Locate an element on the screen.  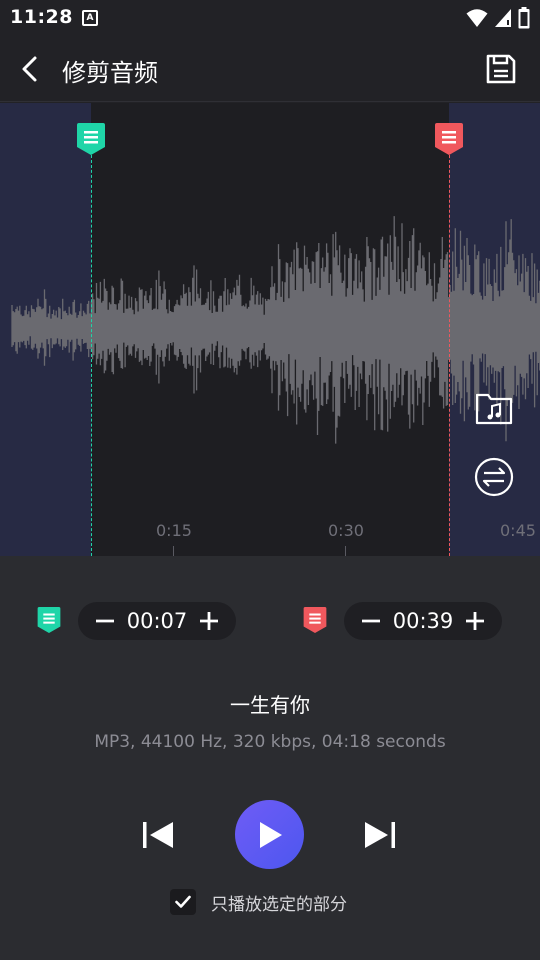
save-icon is located at coordinates (501, 69).